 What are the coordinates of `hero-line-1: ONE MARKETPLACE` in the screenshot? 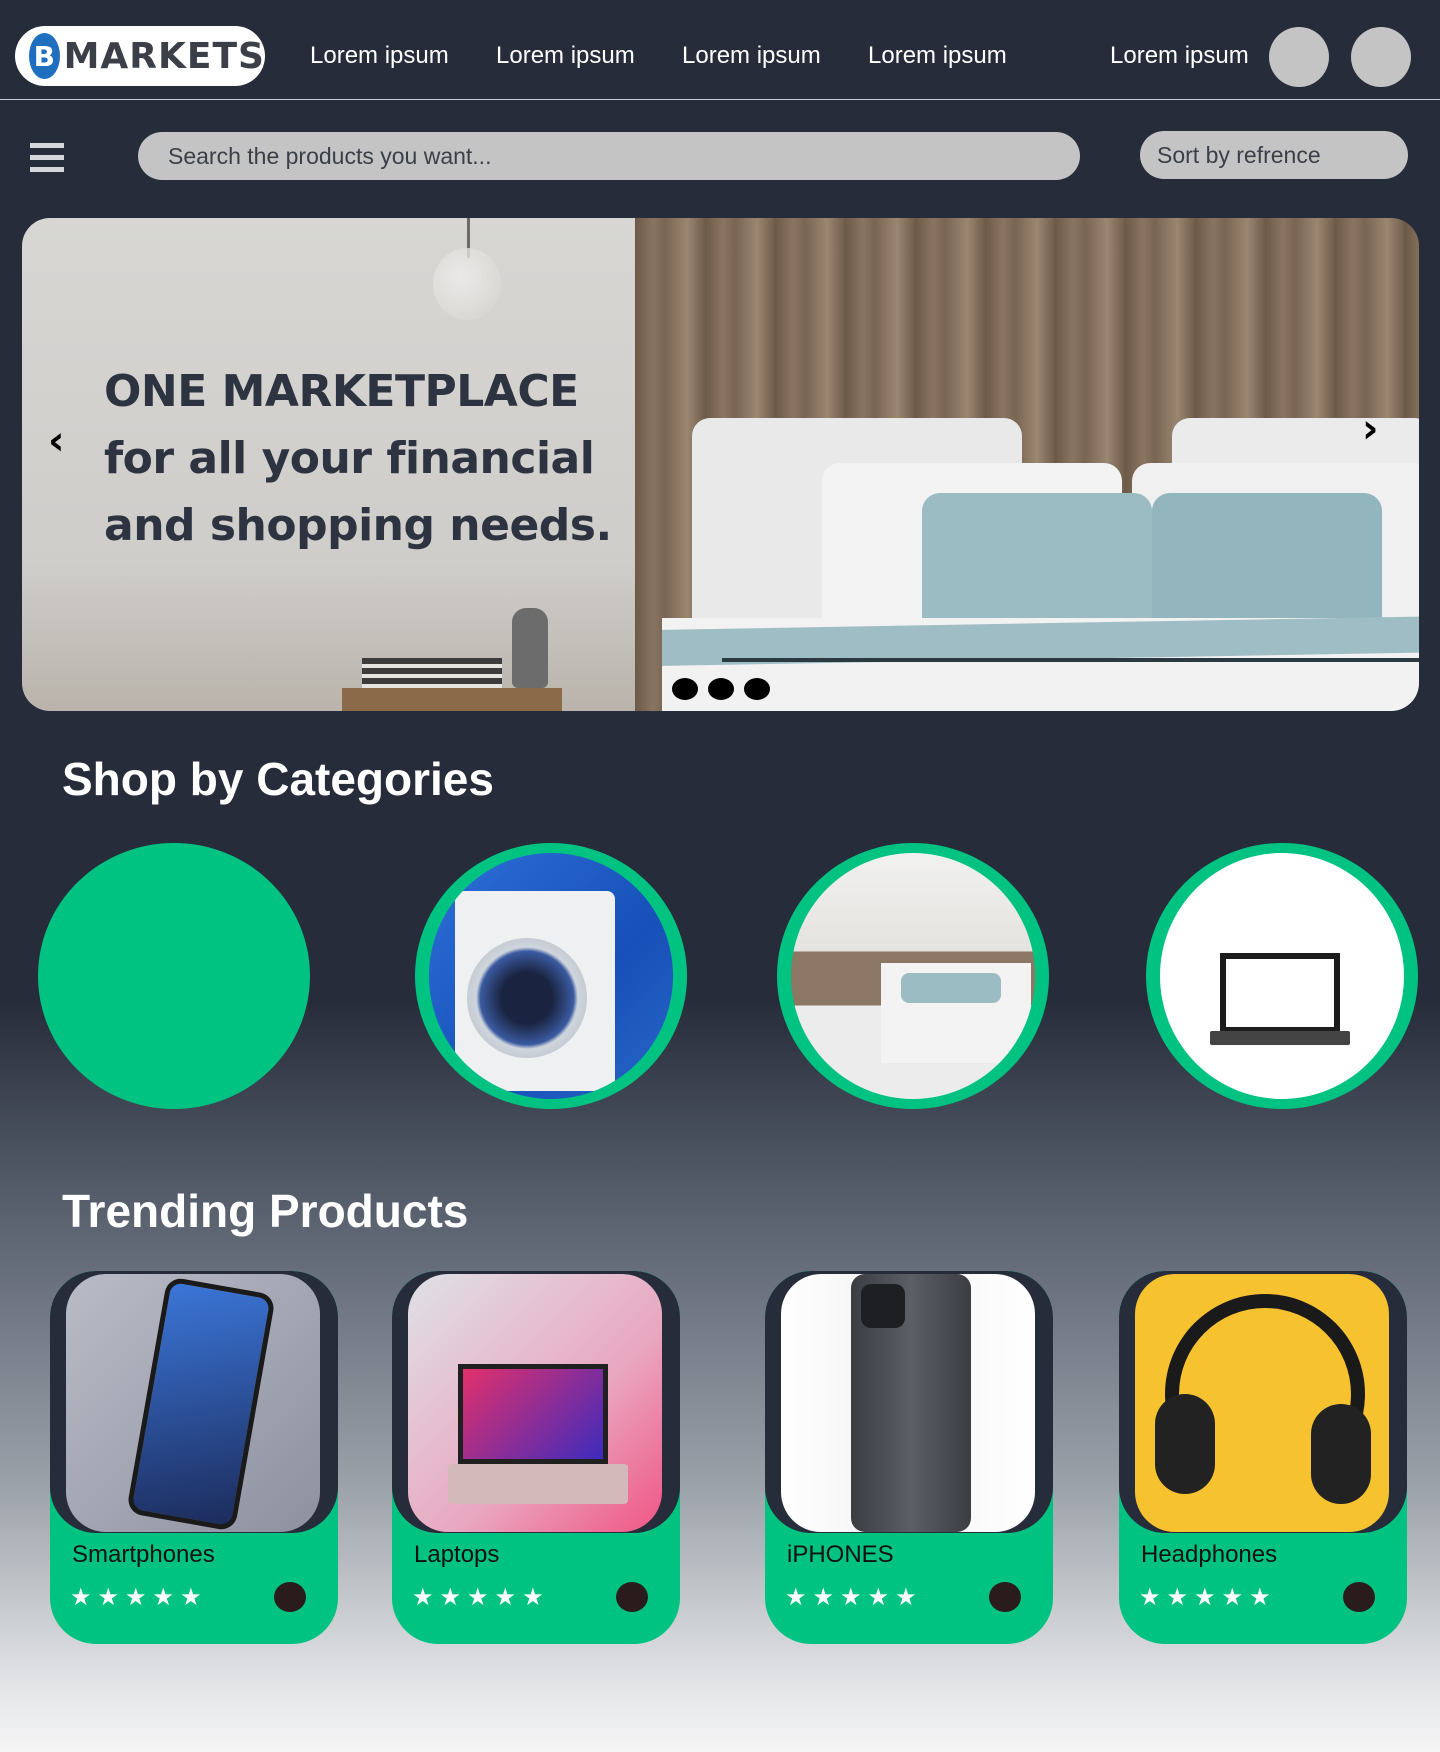 It's located at (341, 391).